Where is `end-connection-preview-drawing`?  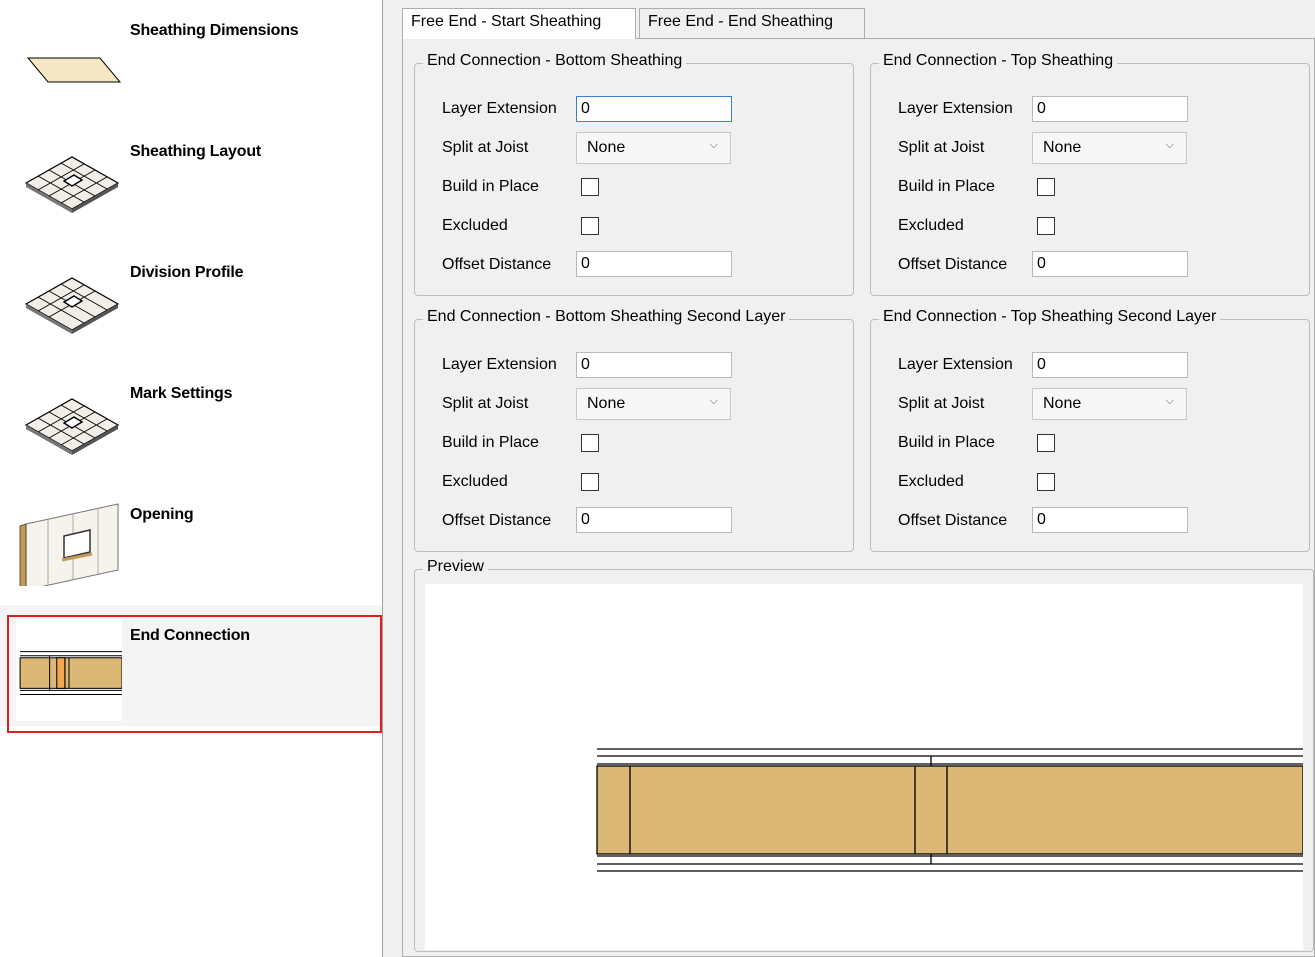
end-connection-preview-drawing is located at coordinates (950, 810).